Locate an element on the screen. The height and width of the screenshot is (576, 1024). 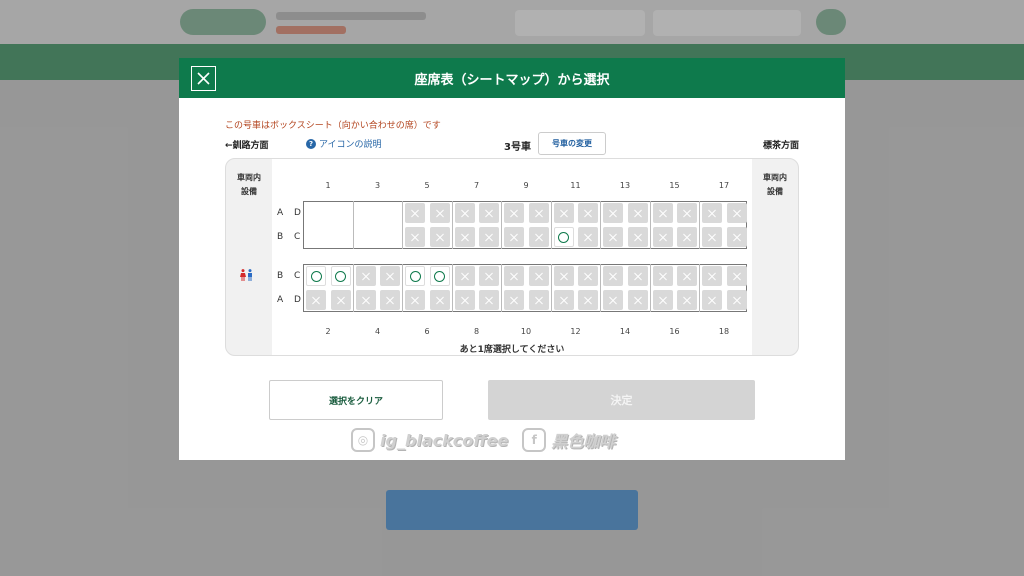
row-number-bottom: 8 is located at coordinates (476, 331).